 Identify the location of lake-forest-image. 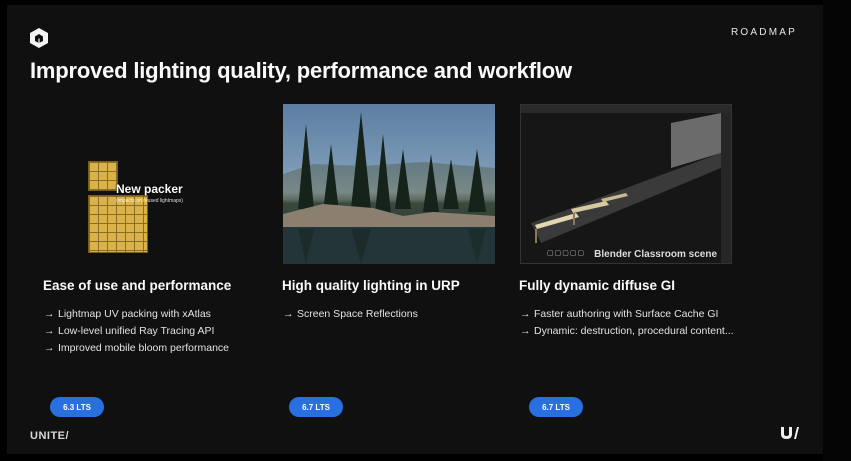
(389, 184).